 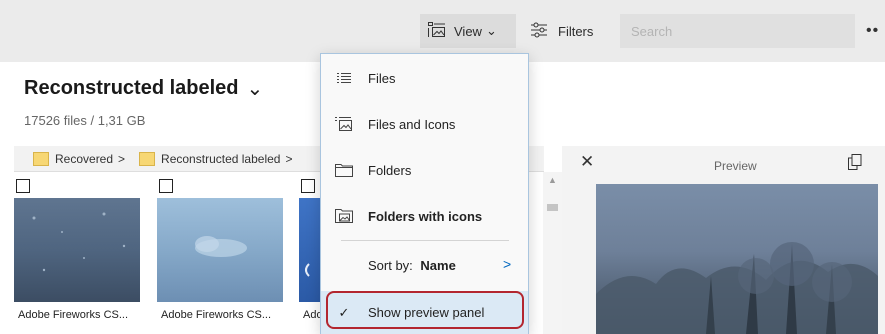 What do you see at coordinates (855, 162) in the screenshot?
I see `open-external-icon` at bounding box center [855, 162].